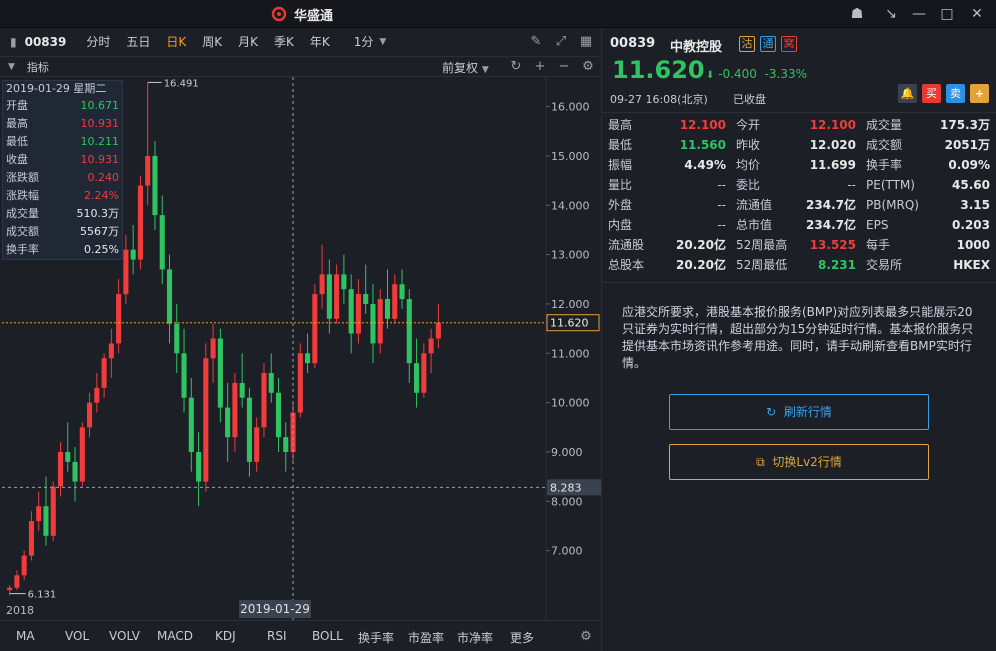  I want to click on maximize-button: □, so click(947, 14).